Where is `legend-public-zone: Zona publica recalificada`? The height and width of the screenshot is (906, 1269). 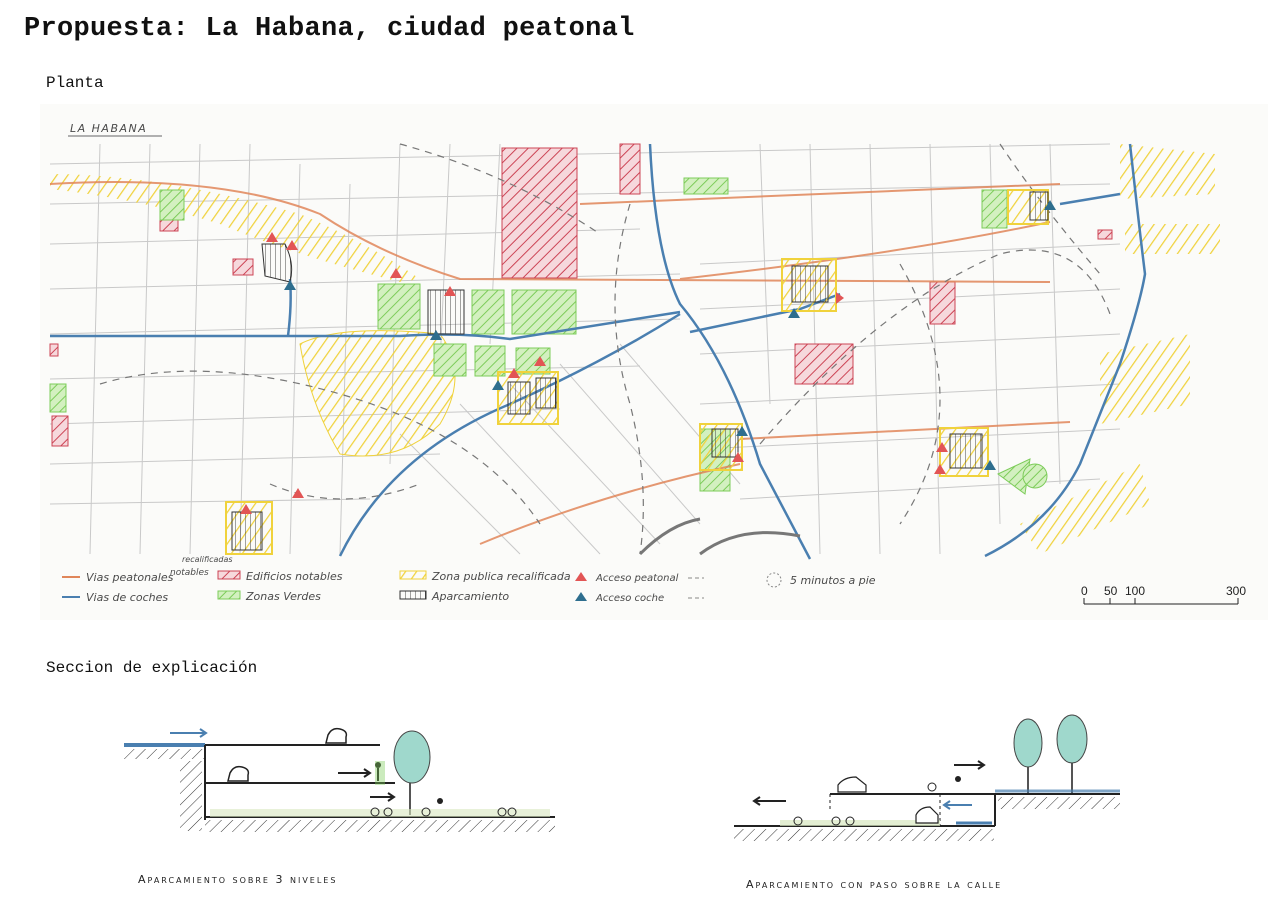 legend-public-zone: Zona publica recalificada is located at coordinates (501, 576).